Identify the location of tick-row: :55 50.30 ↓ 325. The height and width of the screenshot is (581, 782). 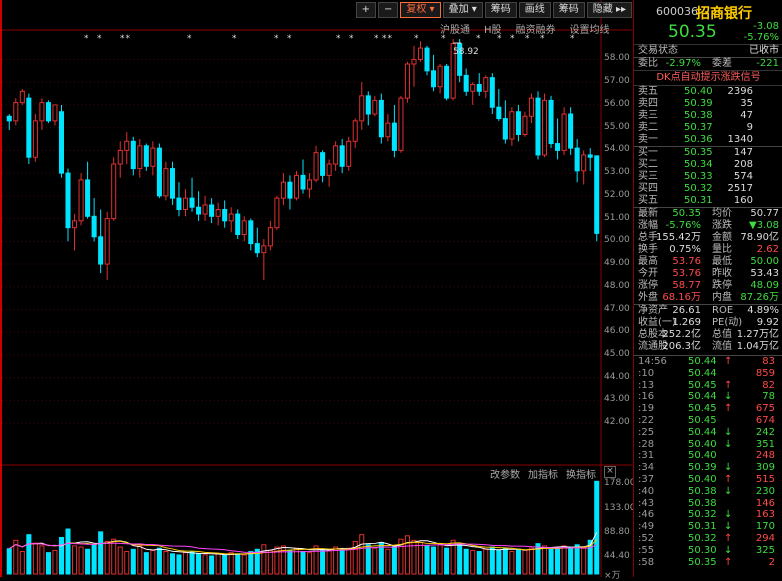
(708, 551).